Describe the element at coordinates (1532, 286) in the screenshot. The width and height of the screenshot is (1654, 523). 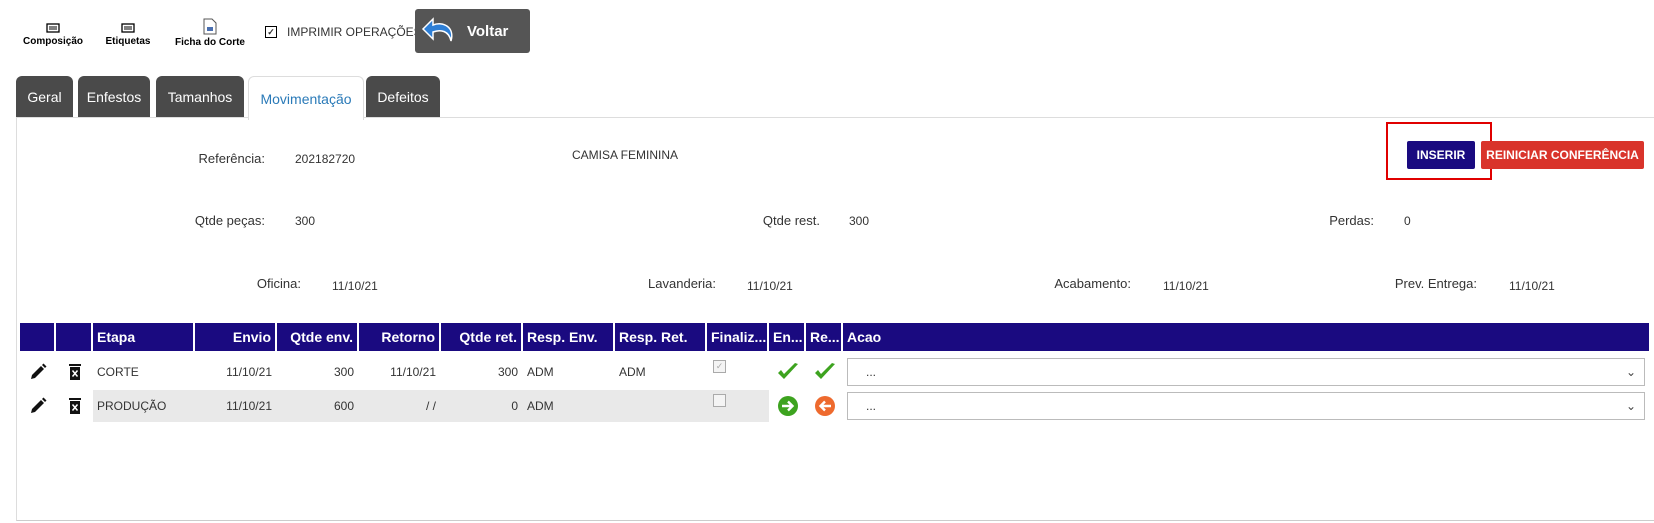
I see `prev-entrega-value: 11/10/21` at that location.